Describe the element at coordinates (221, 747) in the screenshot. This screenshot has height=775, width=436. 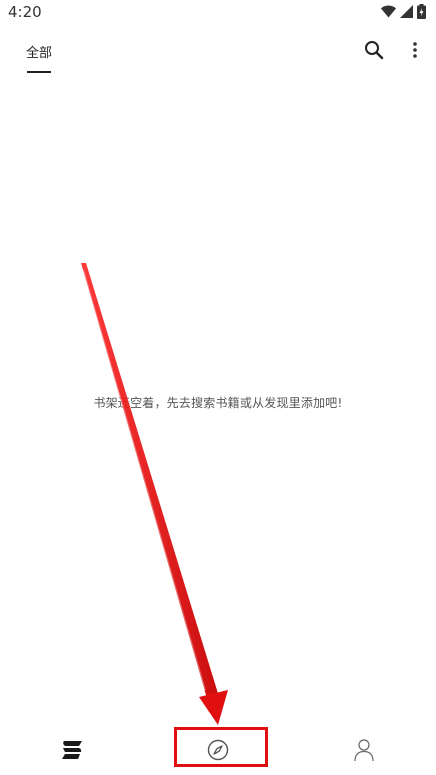
I see `annotation-highlight-box` at that location.